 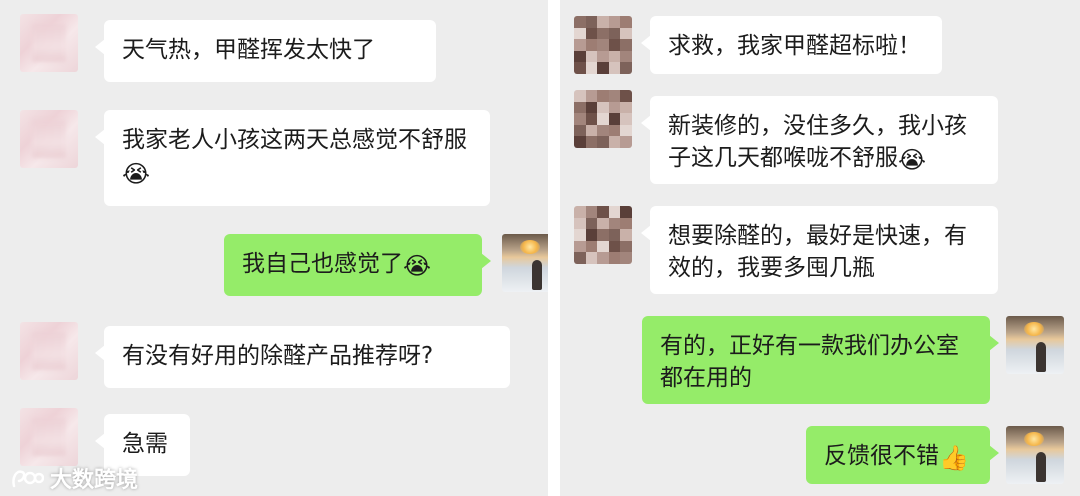 What do you see at coordinates (294, 140) in the screenshot?
I see `message-text: 我家老人小孩这两天总感觉不舒服` at bounding box center [294, 140].